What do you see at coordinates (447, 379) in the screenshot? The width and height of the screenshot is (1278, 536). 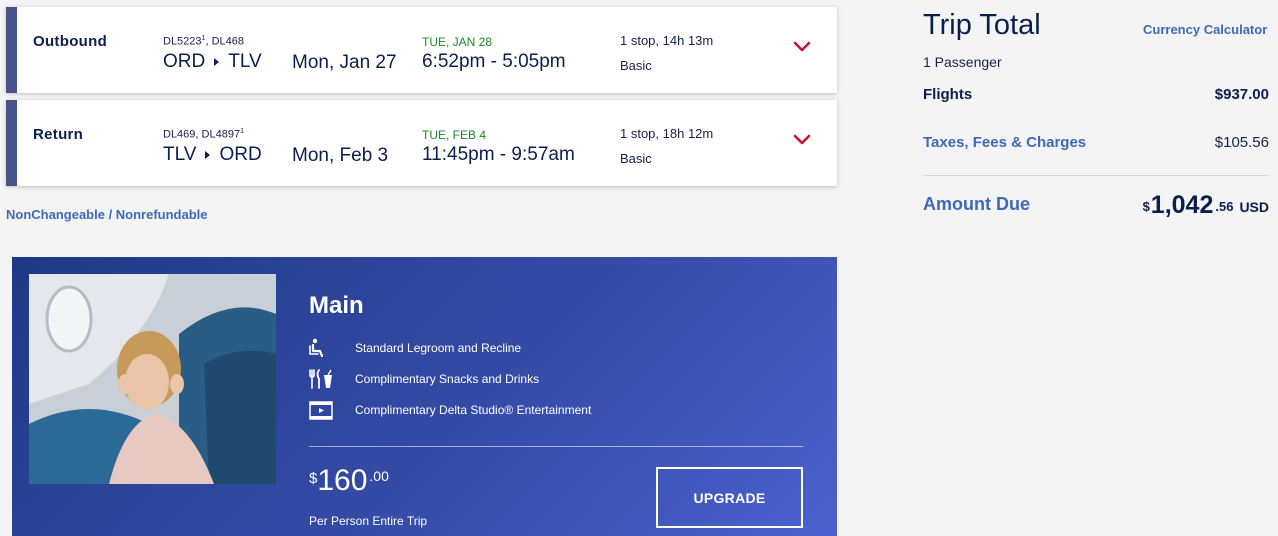 I see `feature-label: Complimentary Snacks and Drinks` at bounding box center [447, 379].